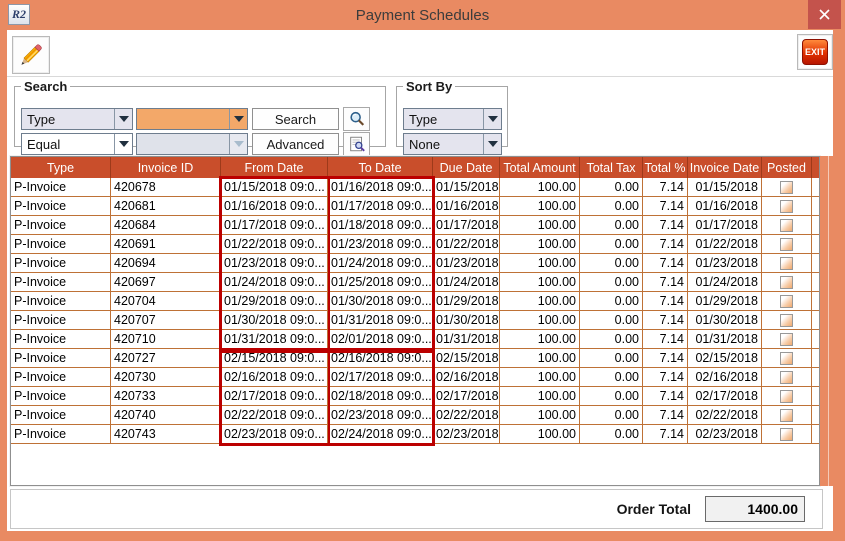 This screenshot has width=845, height=541. What do you see at coordinates (274, 167) in the screenshot?
I see `column-header-from-date: From Date` at bounding box center [274, 167].